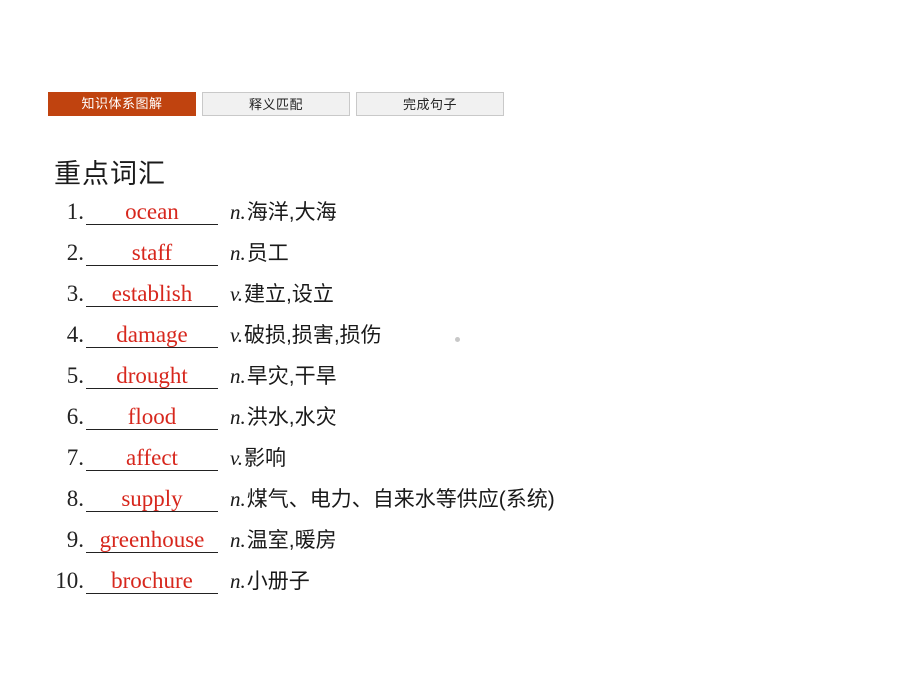  Describe the element at coordinates (267, 253) in the screenshot. I see `definition-chinese: 员工` at that location.